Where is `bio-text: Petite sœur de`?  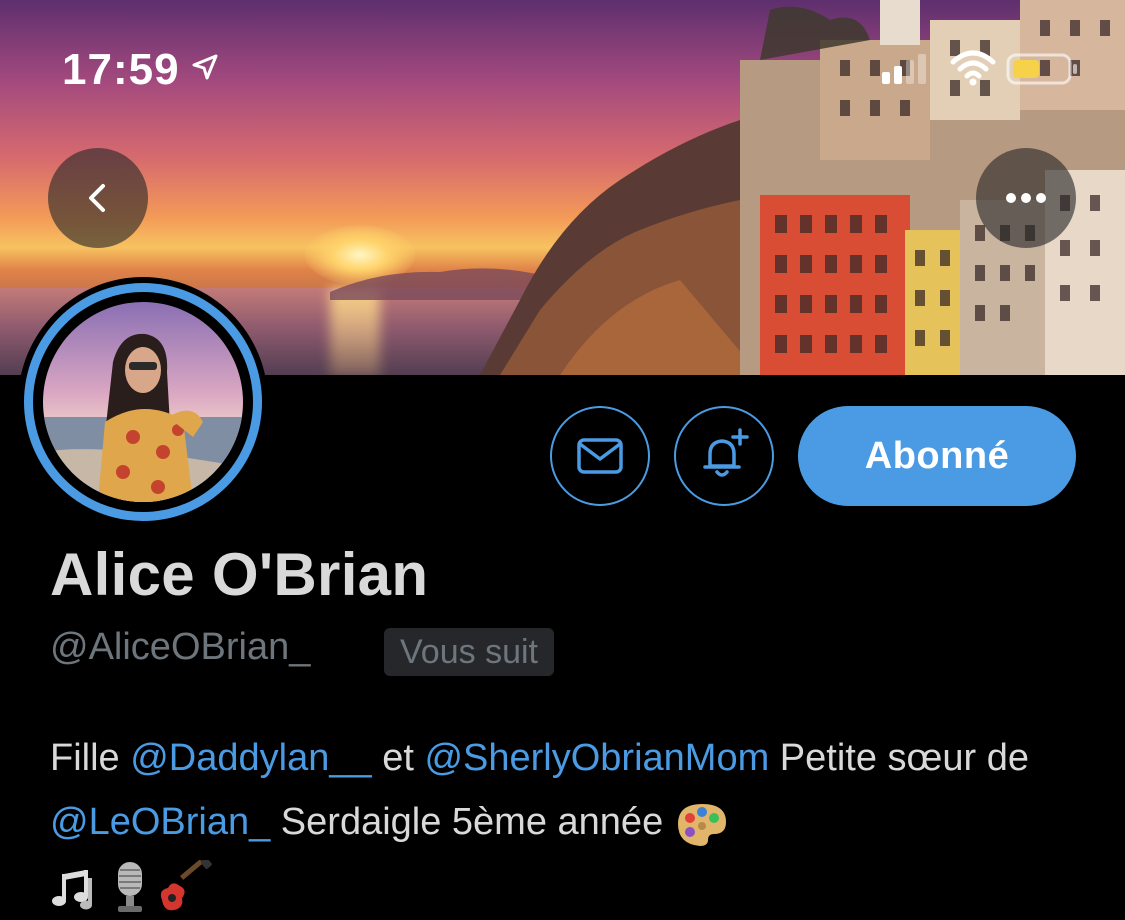 bio-text: Petite sœur de is located at coordinates (899, 758).